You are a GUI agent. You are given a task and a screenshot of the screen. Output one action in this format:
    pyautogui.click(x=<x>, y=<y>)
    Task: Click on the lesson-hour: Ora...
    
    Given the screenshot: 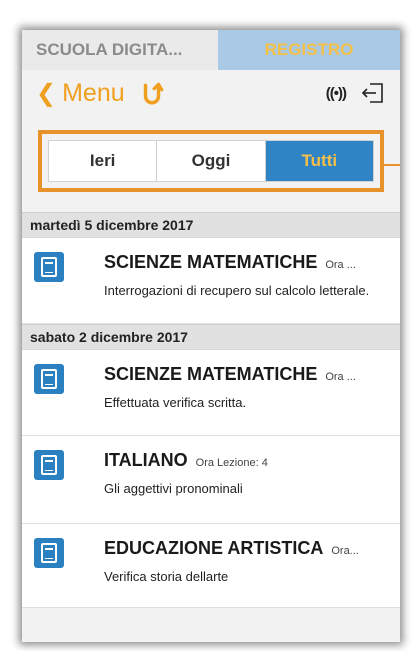 What is the action you would take?
    pyautogui.click(x=345, y=551)
    